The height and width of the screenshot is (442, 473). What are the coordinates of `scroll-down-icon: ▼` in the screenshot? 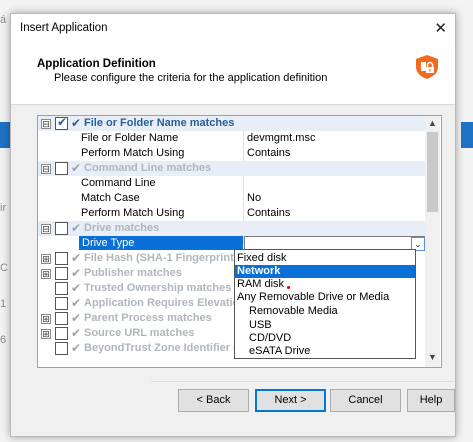 It's located at (432, 357).